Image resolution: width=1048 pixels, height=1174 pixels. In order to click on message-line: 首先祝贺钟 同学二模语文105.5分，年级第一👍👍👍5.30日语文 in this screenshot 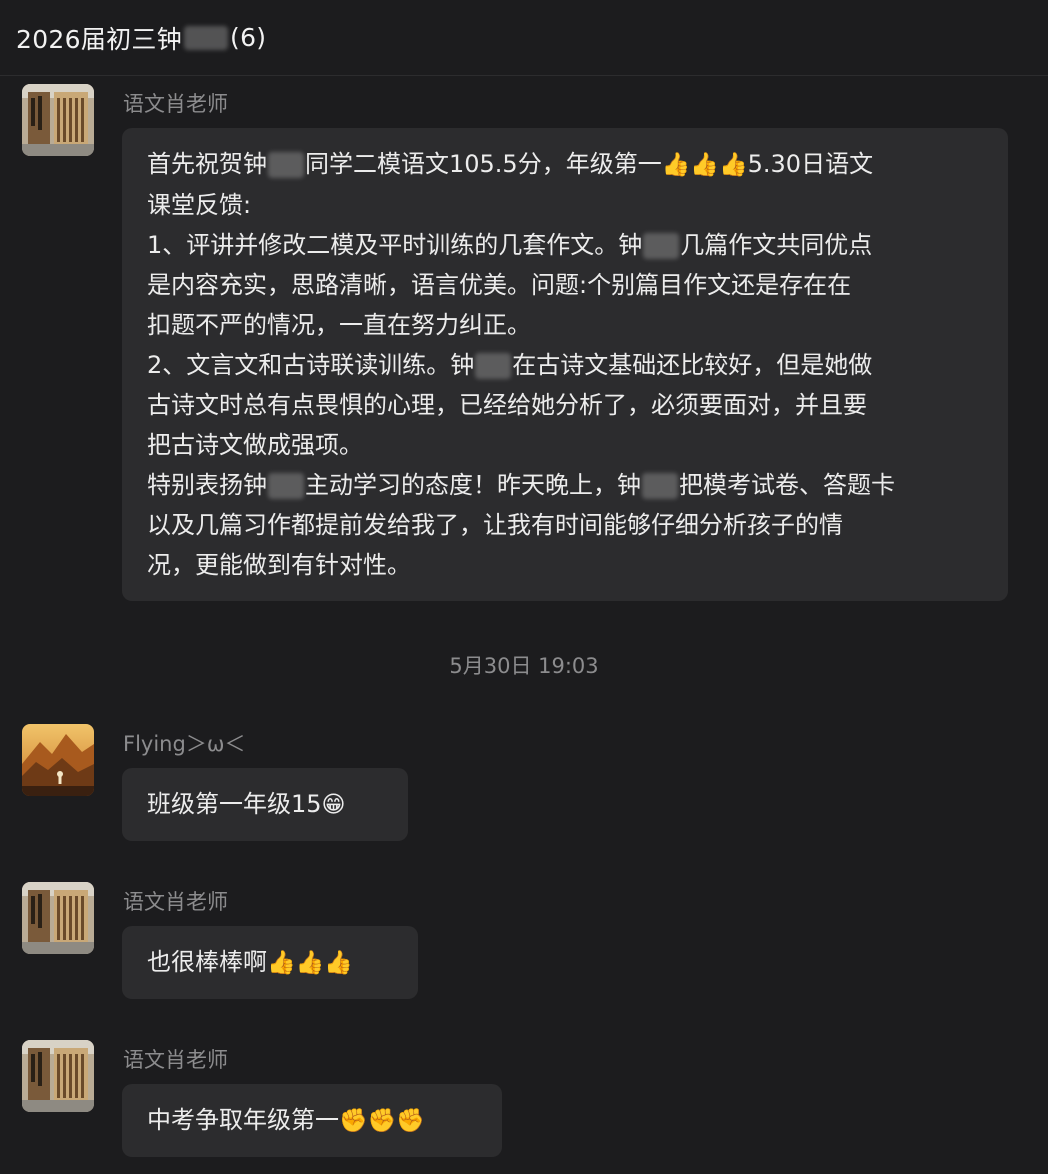, I will do `click(565, 164)`.